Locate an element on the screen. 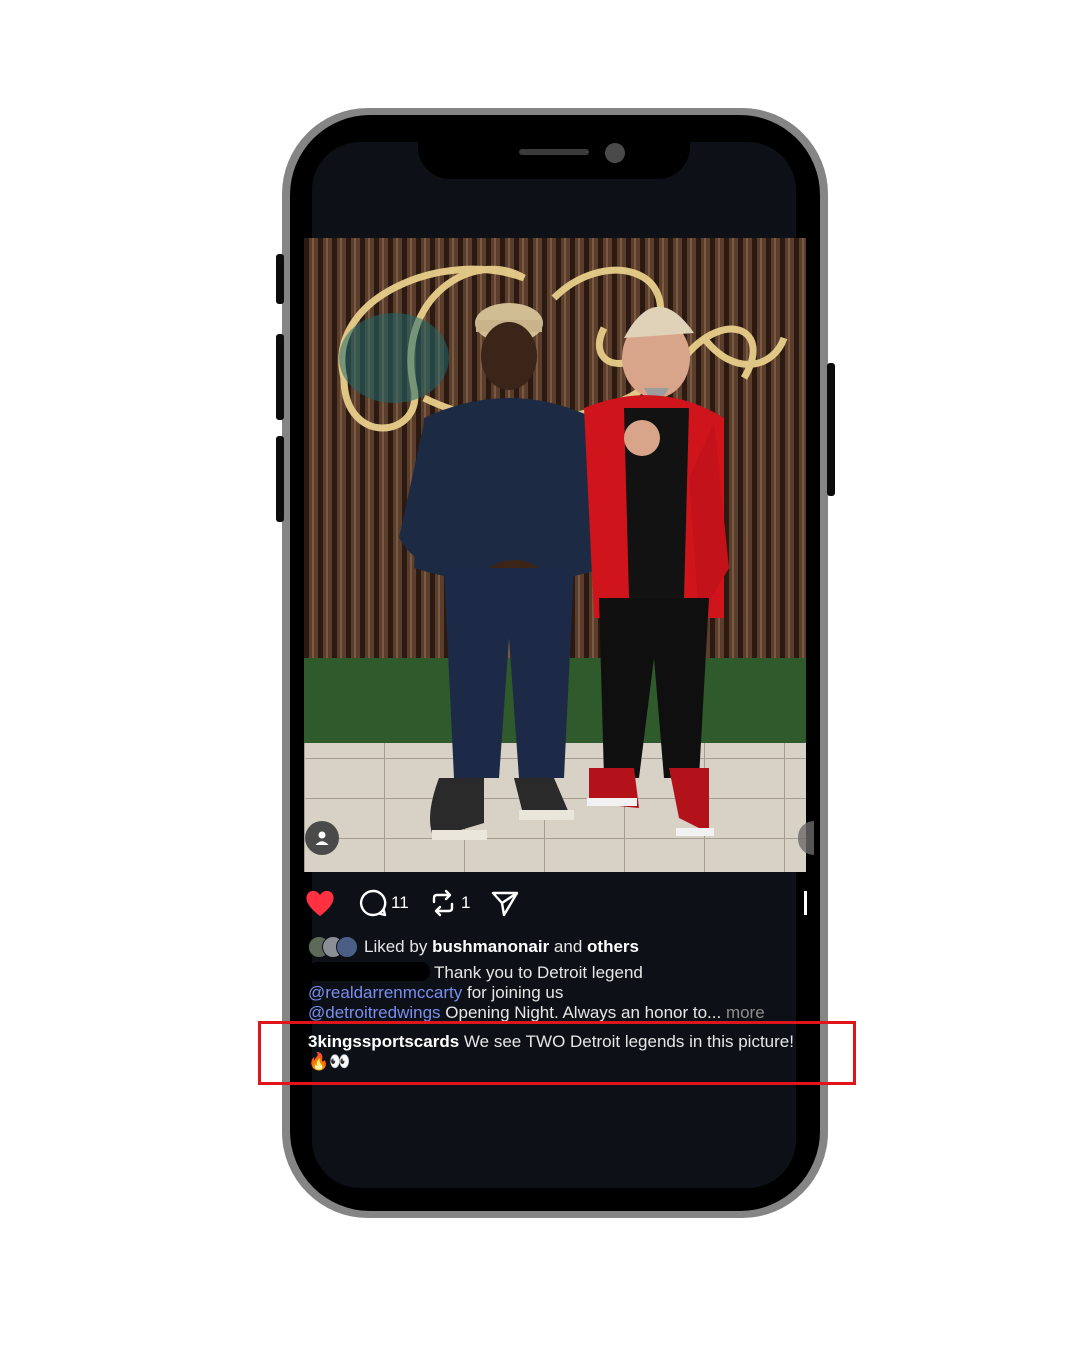 The image size is (1080, 1350). side-button-silent is located at coordinates (280, 279).